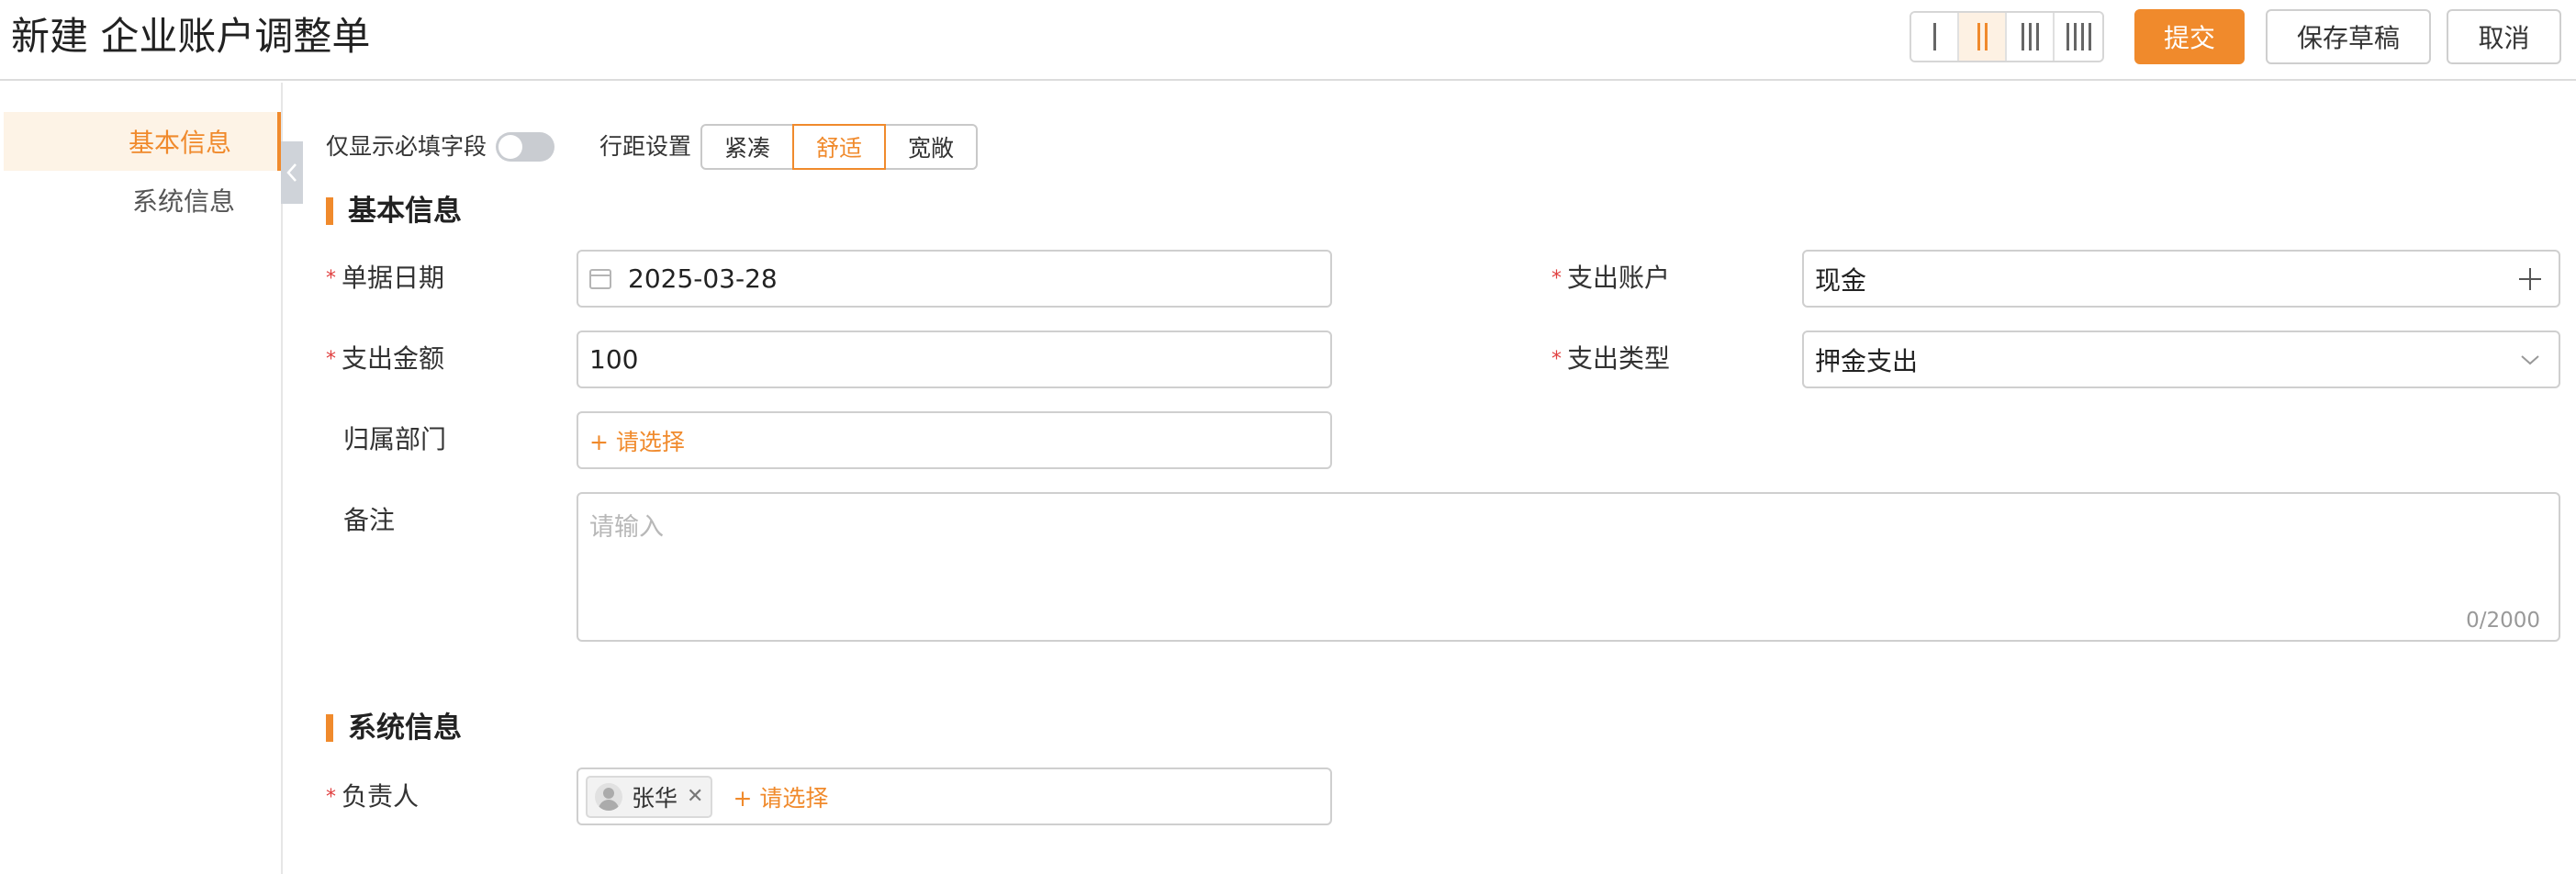  Describe the element at coordinates (395, 439) in the screenshot. I see `dept-label: 归属部门` at that location.